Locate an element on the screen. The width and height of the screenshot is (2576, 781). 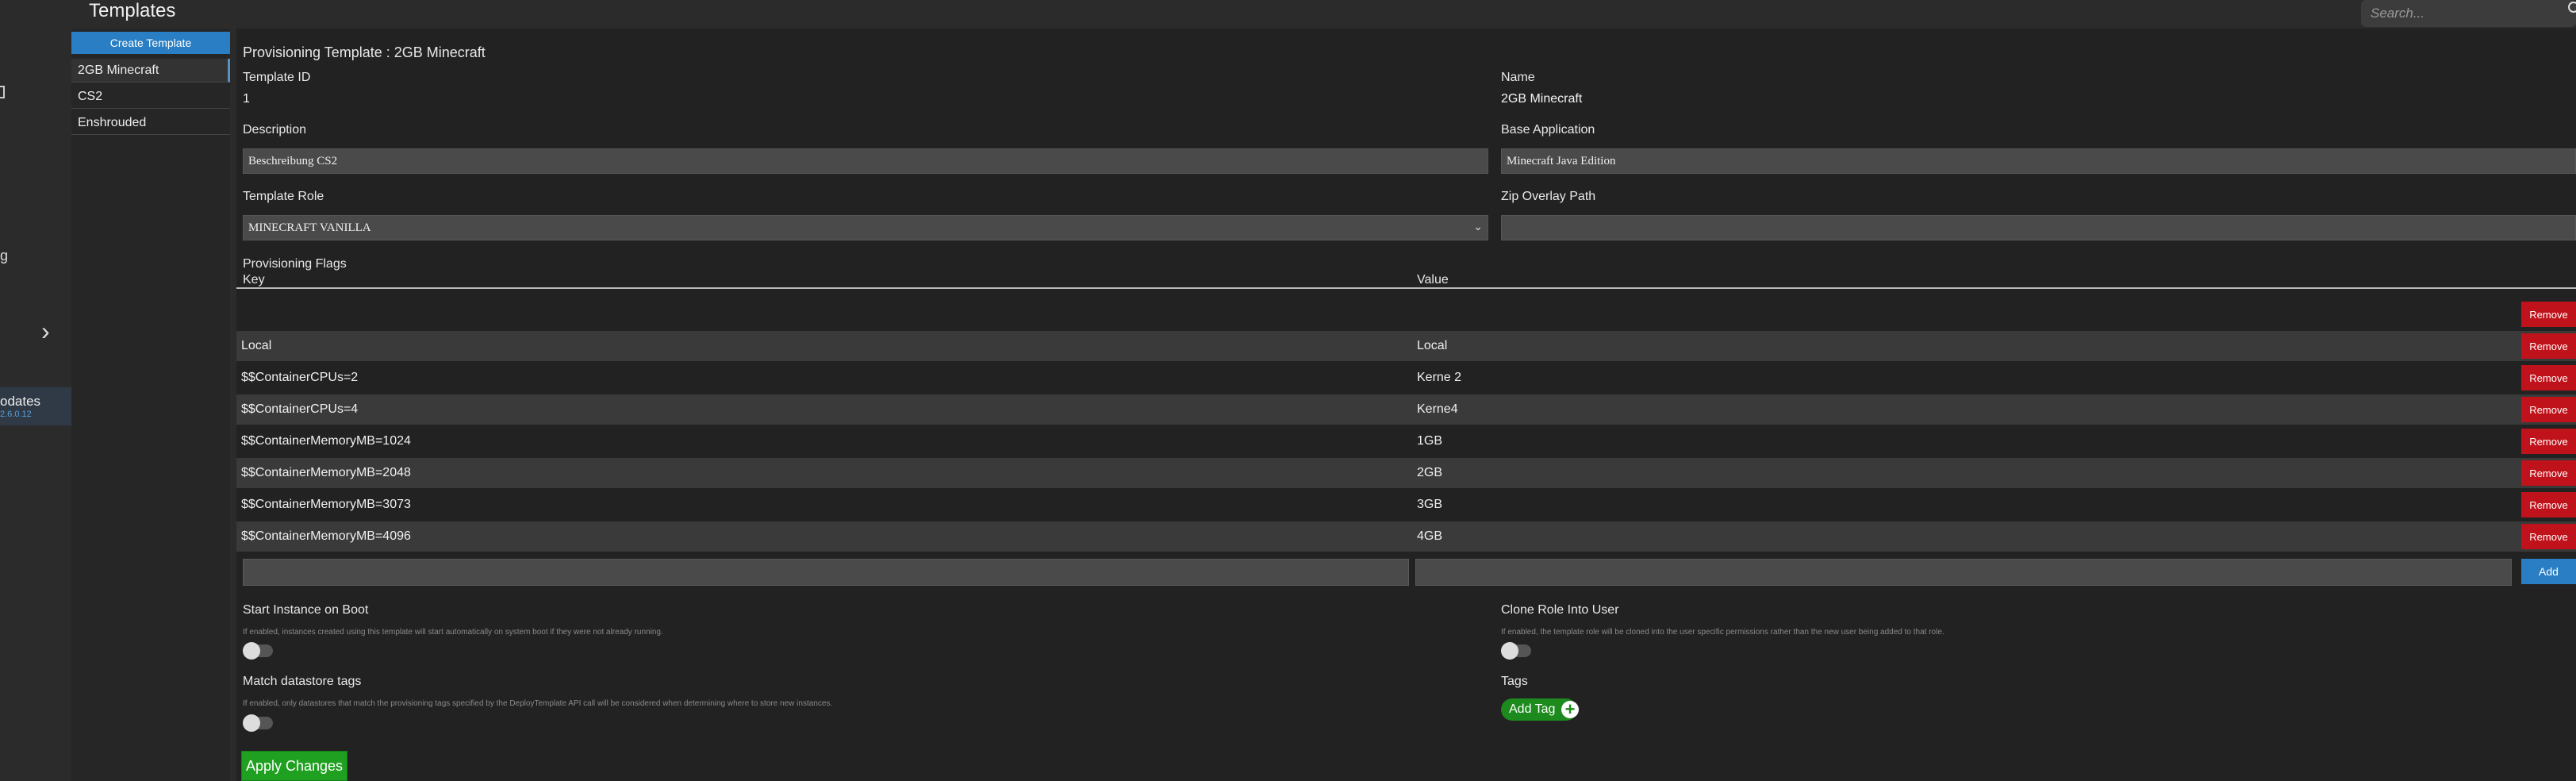
nav-item-updates: odates 2.6.0.12 is located at coordinates (35, 406).